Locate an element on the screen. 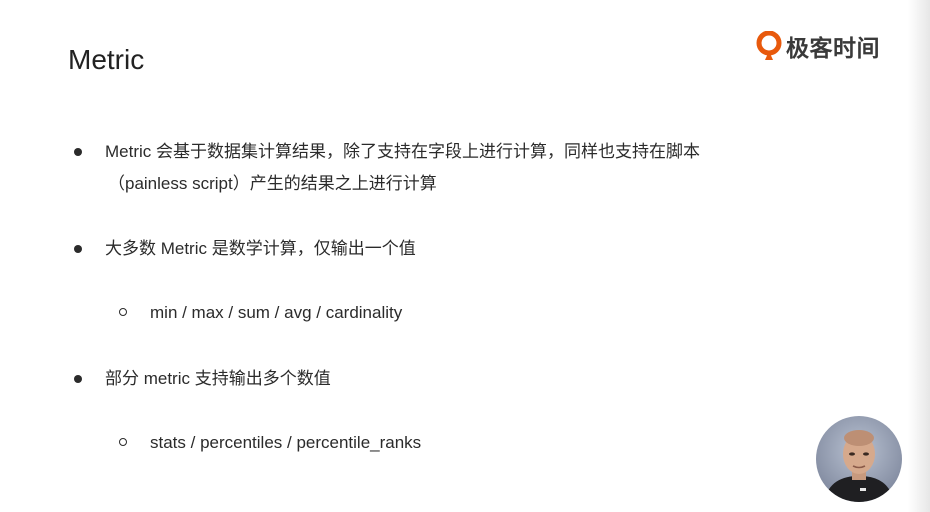  bullet-1-line-1: Metric 会基于数据集计算结果，除了支持在字段上进行计算，同样也支持在脚本 is located at coordinates (402, 151).